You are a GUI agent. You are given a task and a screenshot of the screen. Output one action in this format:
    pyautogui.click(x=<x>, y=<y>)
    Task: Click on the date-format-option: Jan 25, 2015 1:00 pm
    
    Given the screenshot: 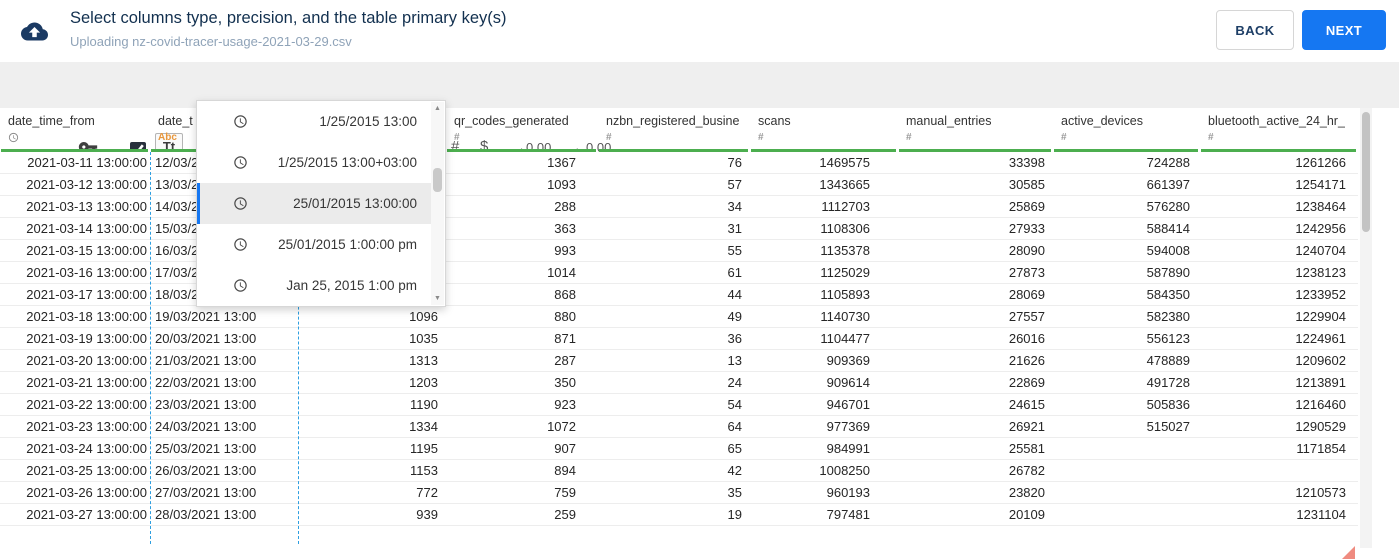 What is the action you would take?
    pyautogui.click(x=314, y=285)
    